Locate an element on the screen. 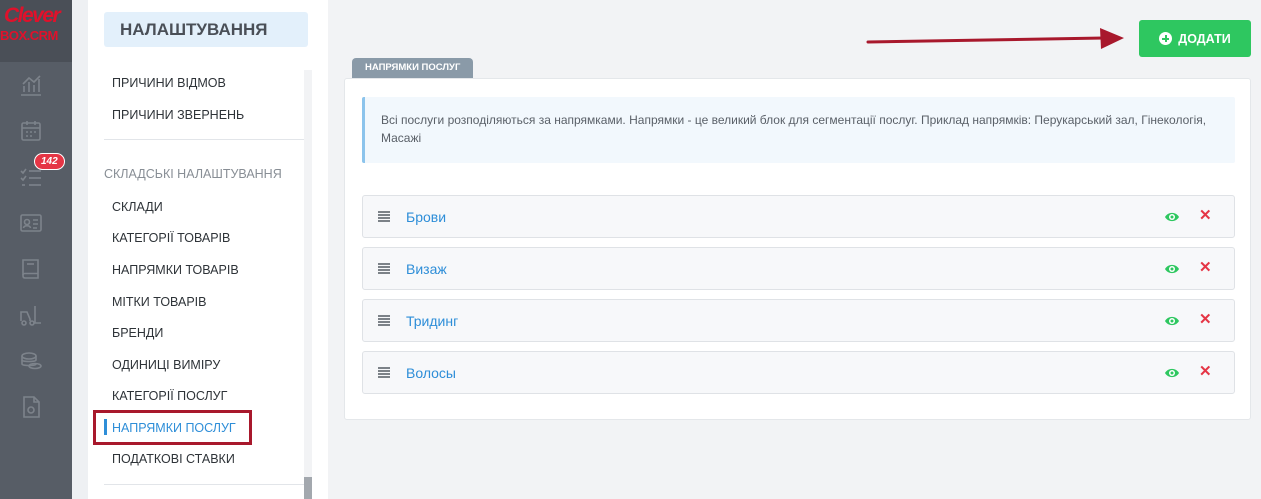 The width and height of the screenshot is (1261, 499). direction-row: Тридинг ✕ is located at coordinates (798, 320).